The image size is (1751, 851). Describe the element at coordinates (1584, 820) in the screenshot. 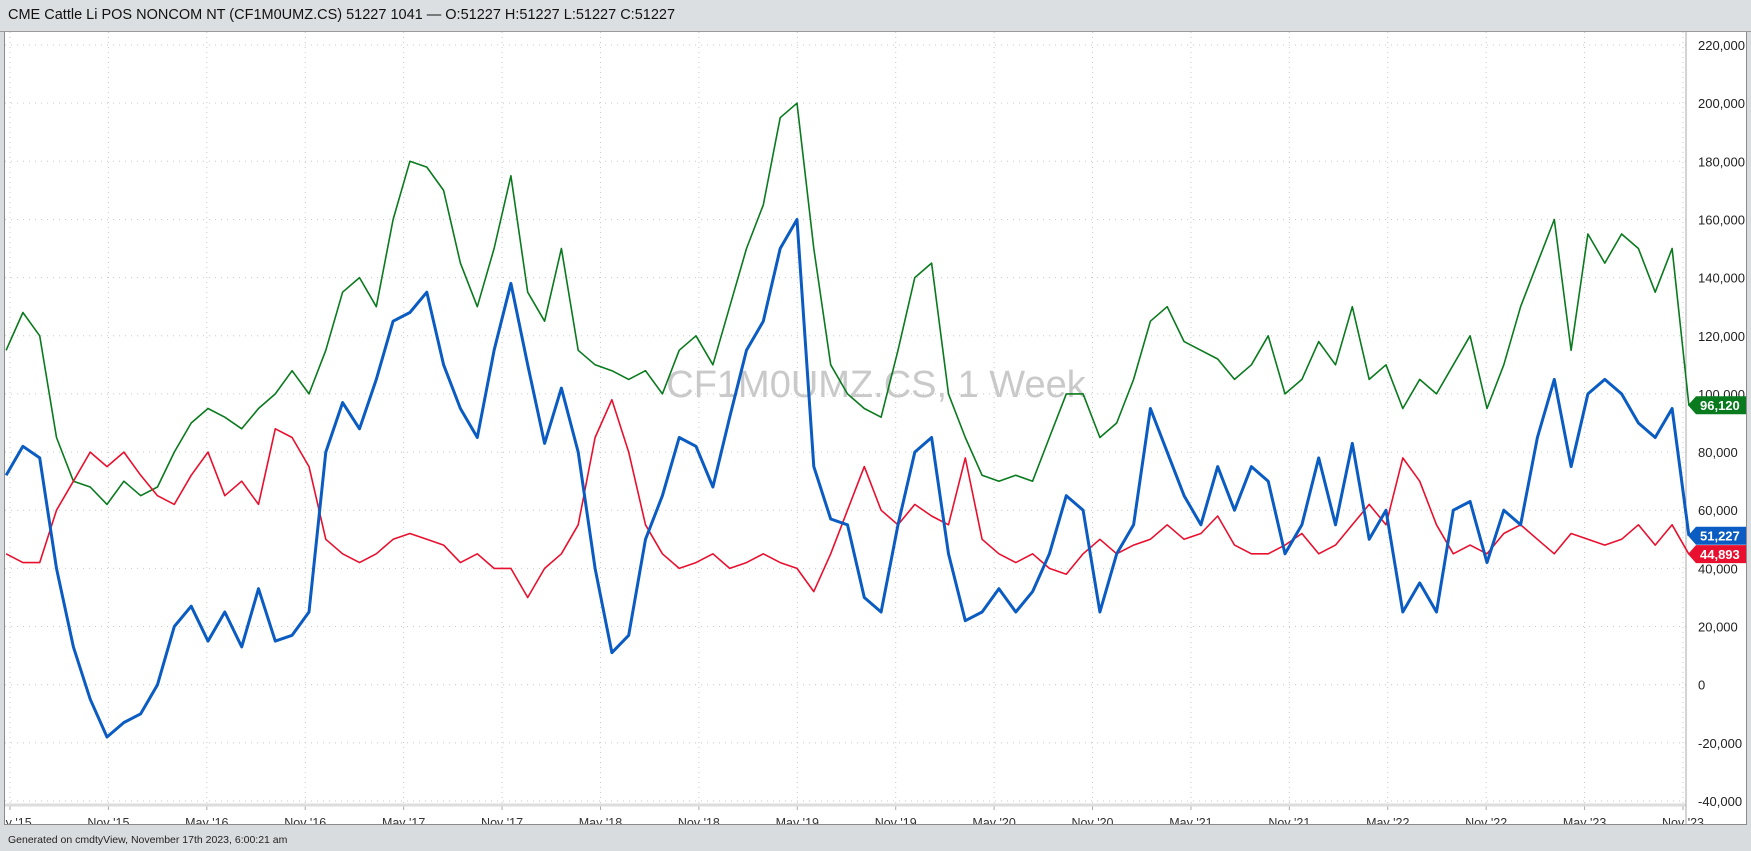

I see `x-tick-label: May '23` at that location.